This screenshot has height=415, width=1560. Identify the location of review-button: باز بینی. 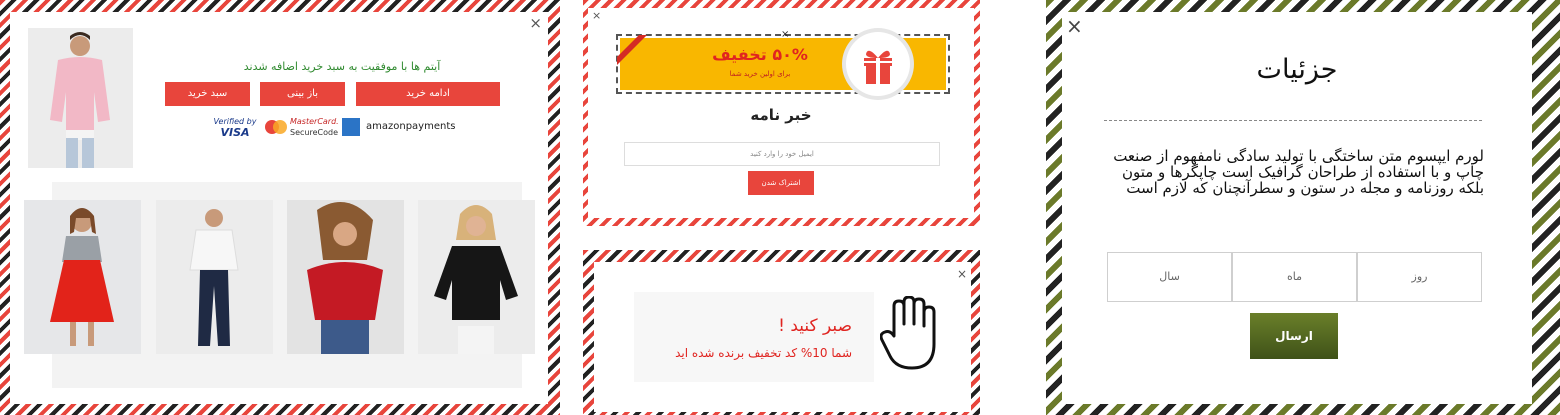
(302, 94).